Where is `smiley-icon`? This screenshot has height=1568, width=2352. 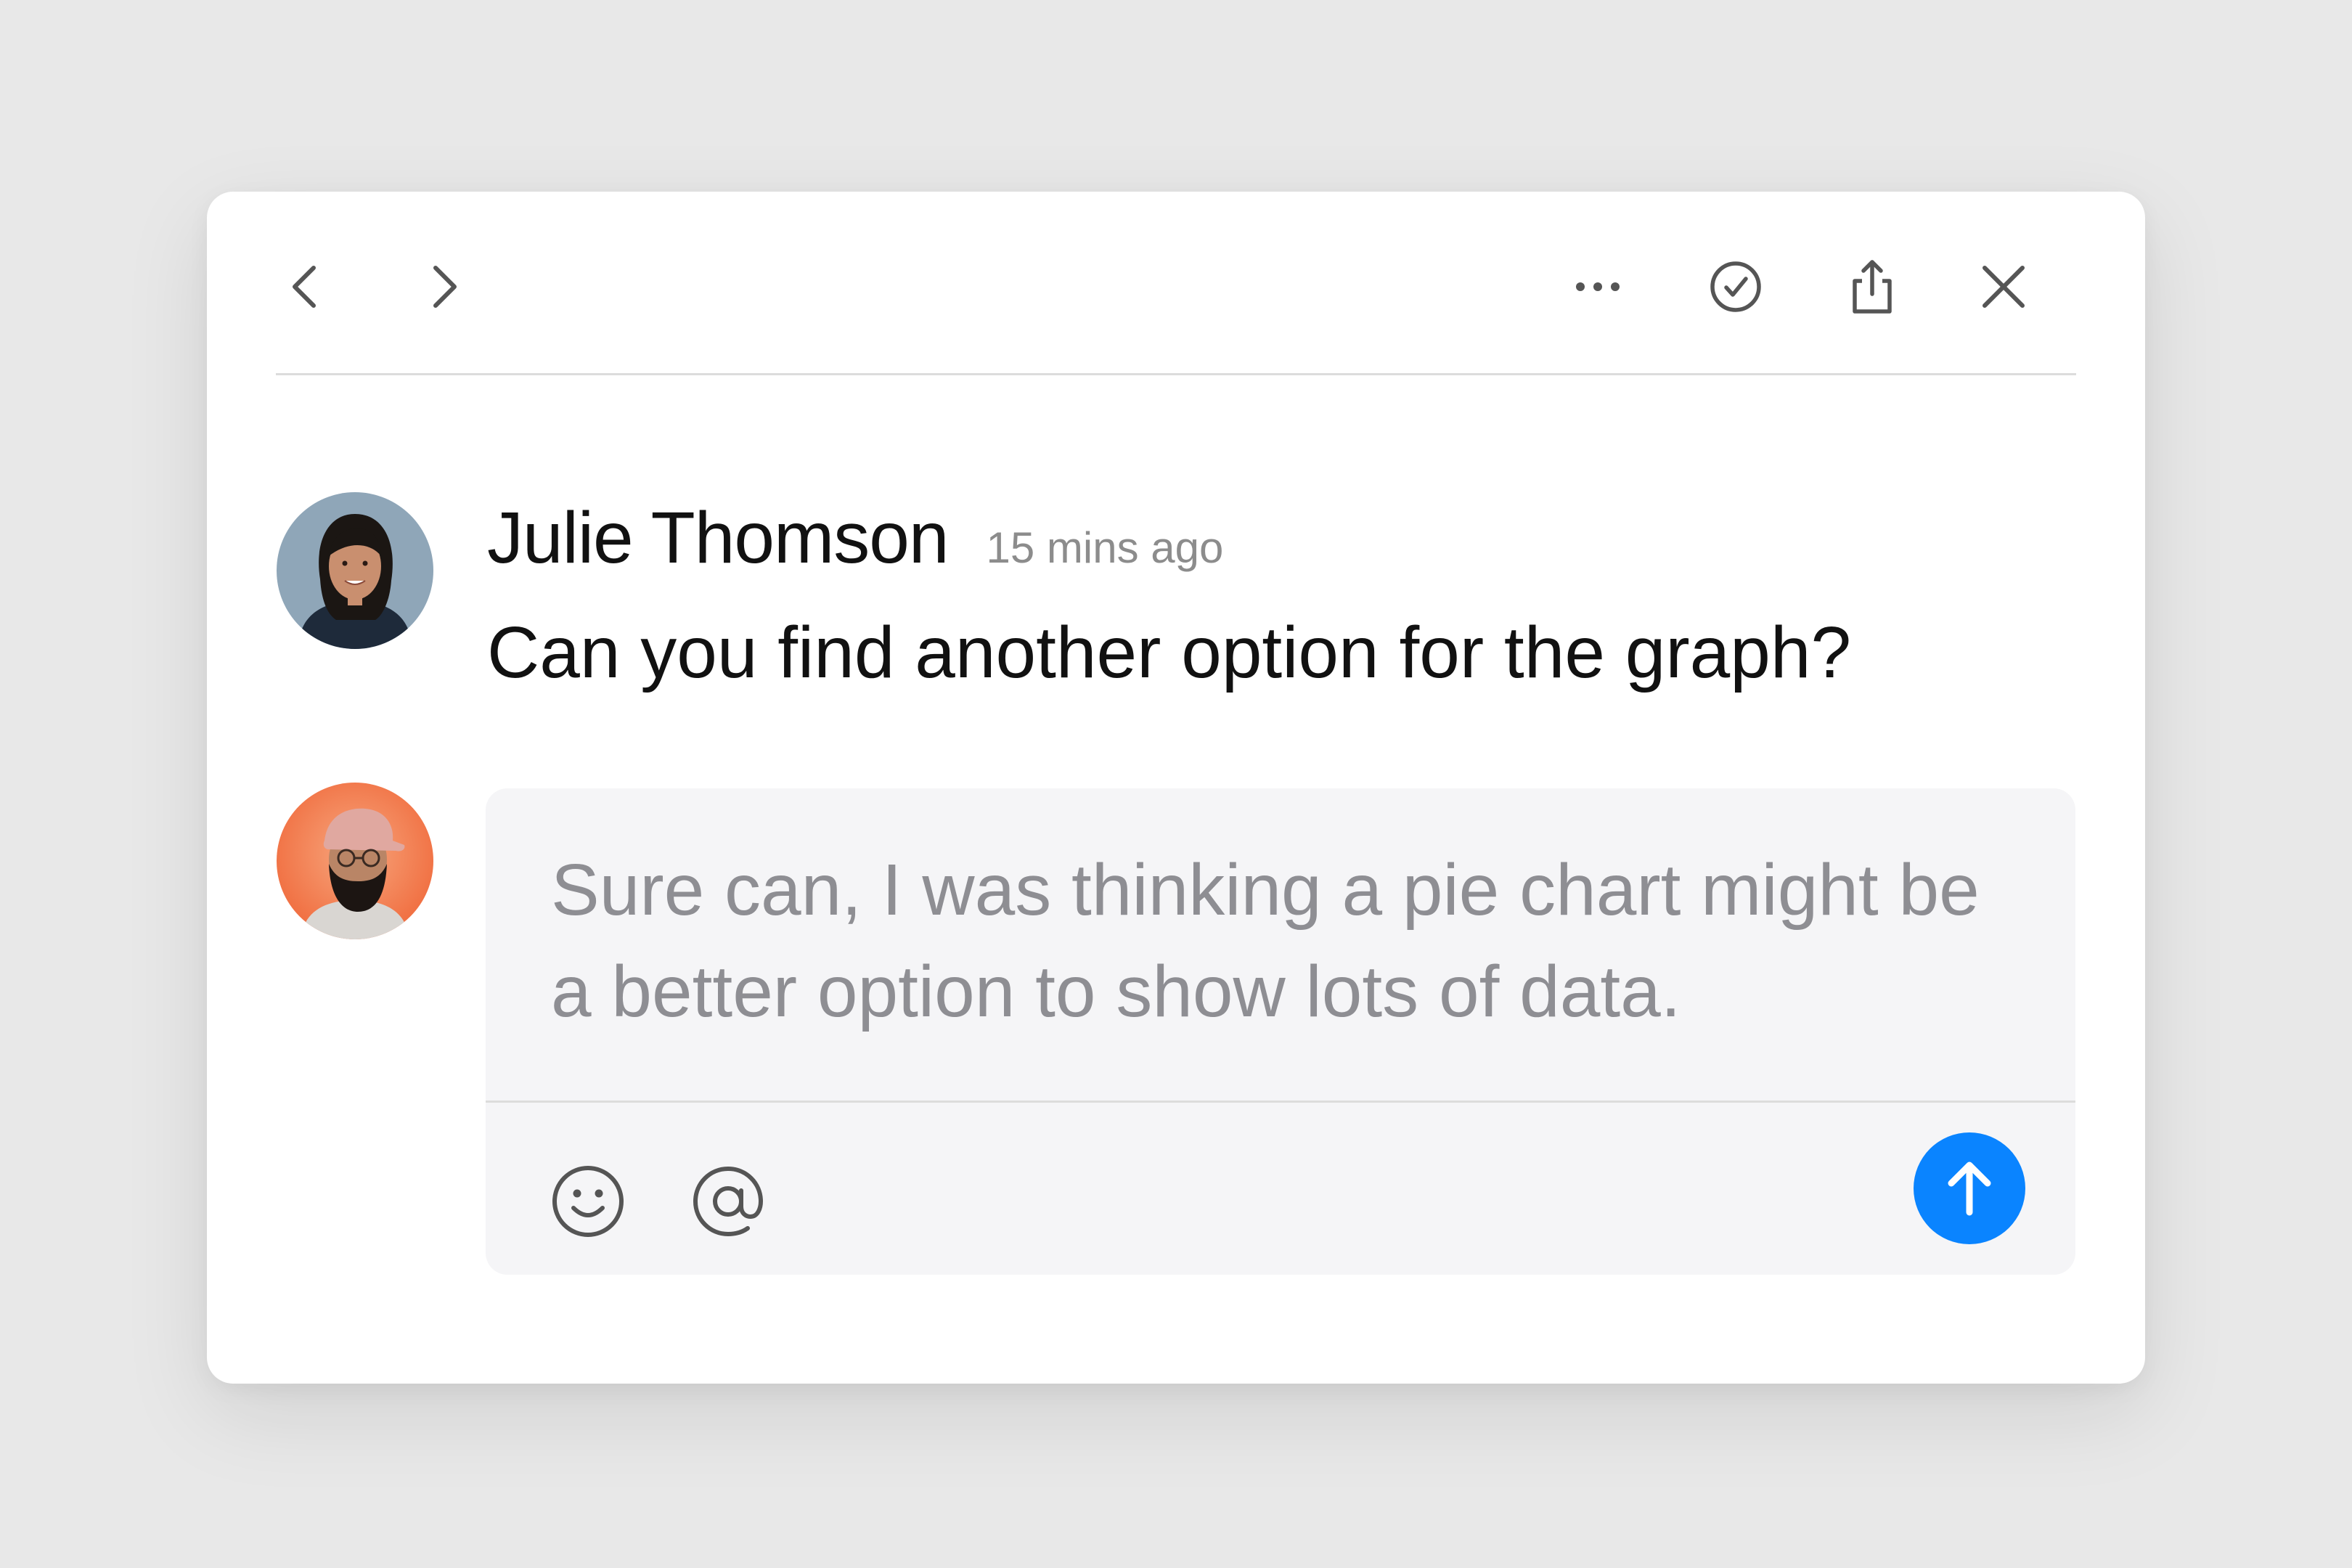 smiley-icon is located at coordinates (588, 1201).